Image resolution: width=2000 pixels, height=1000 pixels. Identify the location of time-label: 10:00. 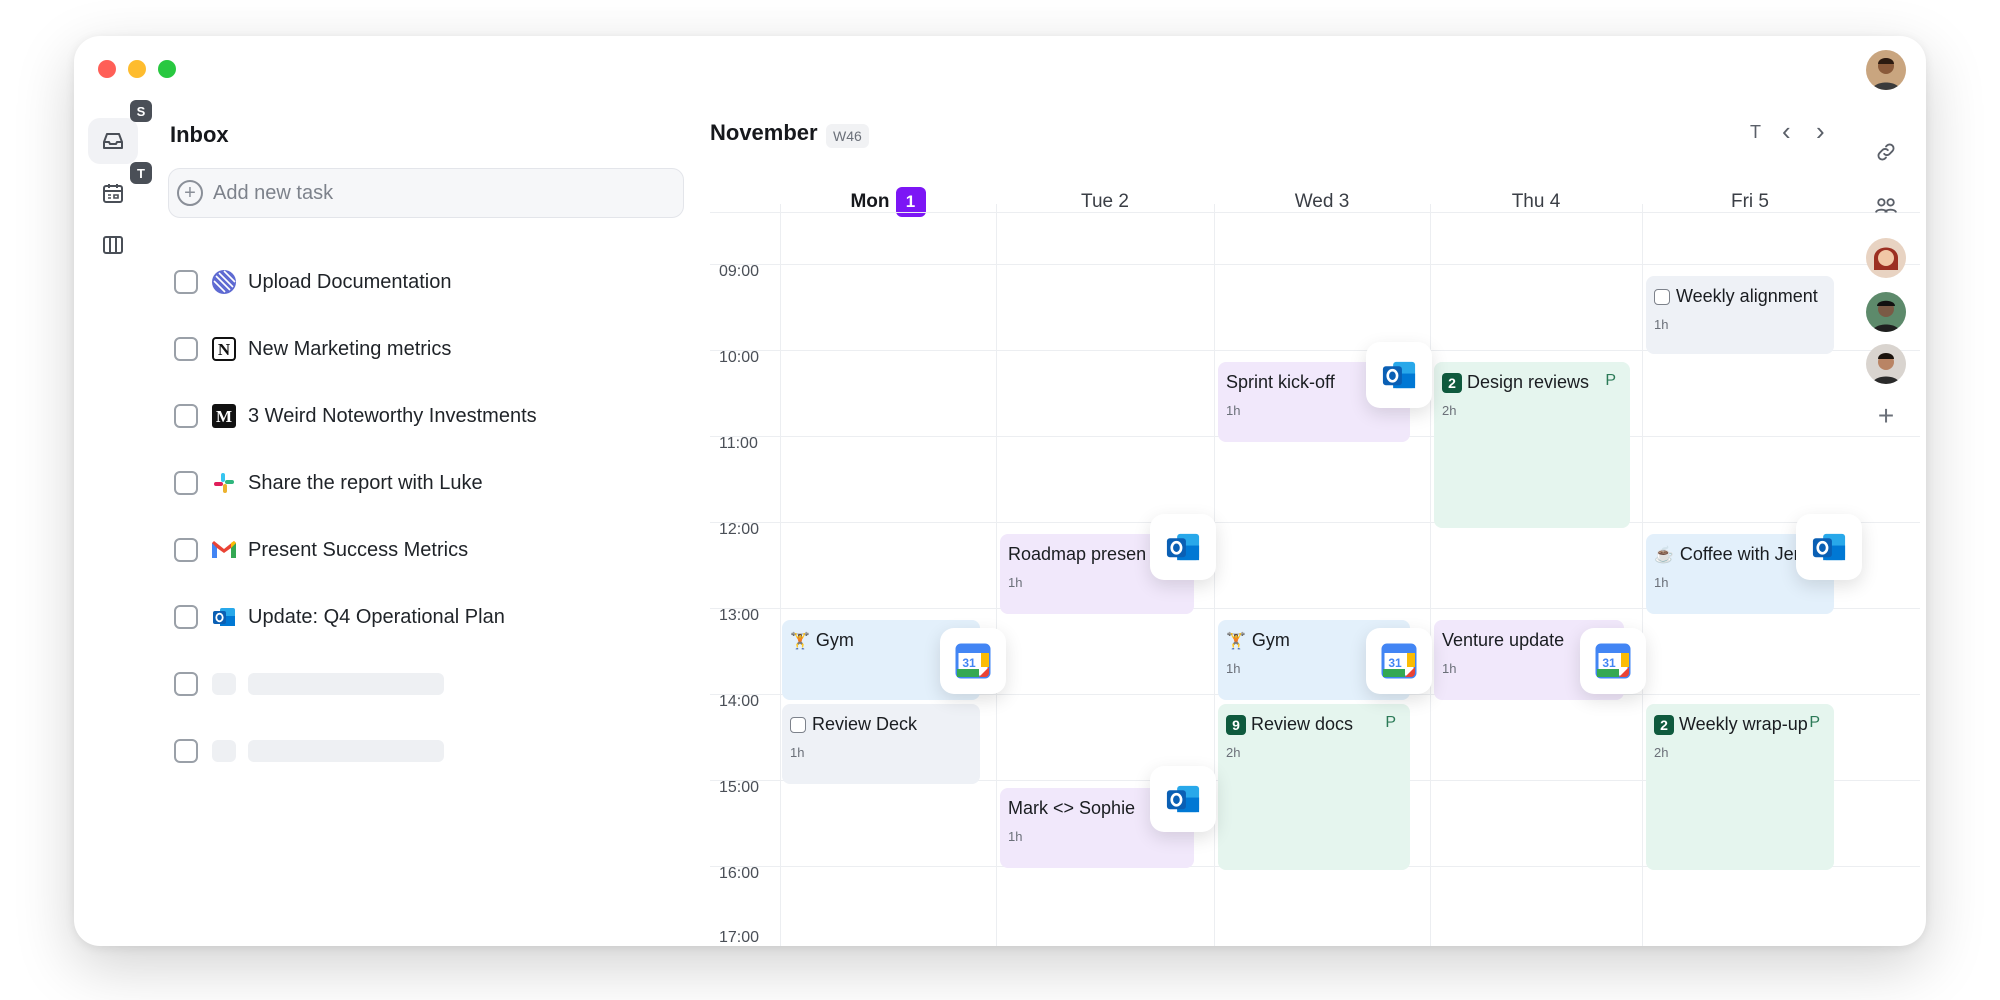
(739, 357).